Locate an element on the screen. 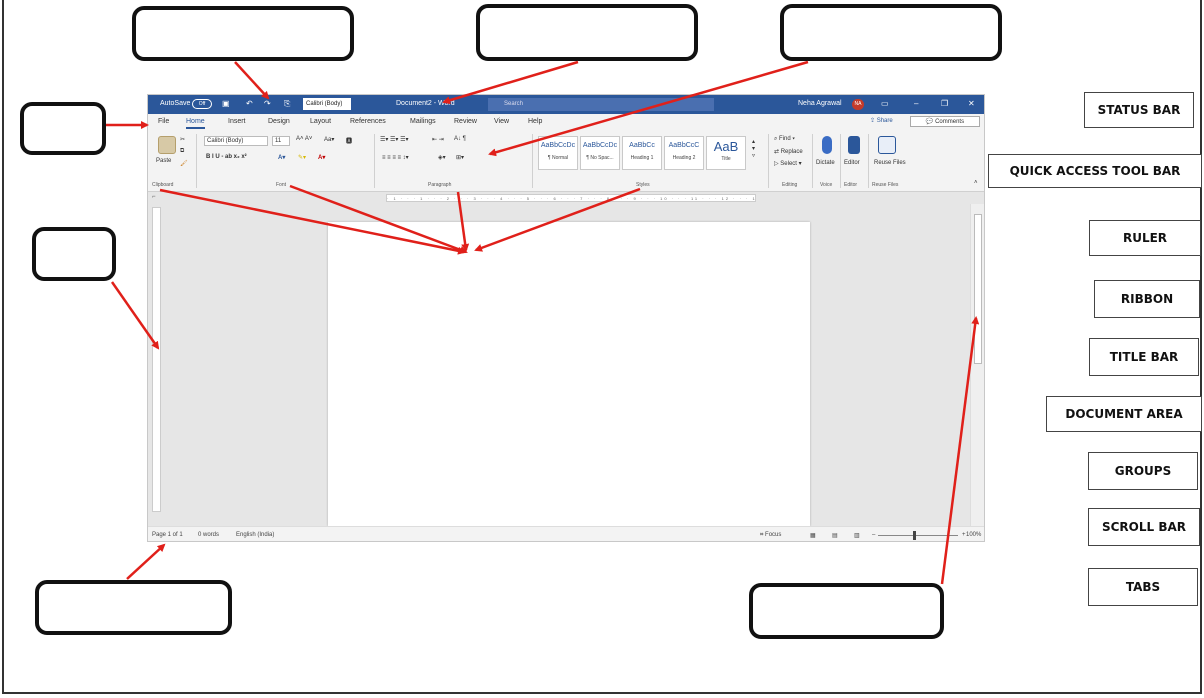 This screenshot has width=1204, height=698. label-ribbon: RIBBON is located at coordinates (1147, 299).